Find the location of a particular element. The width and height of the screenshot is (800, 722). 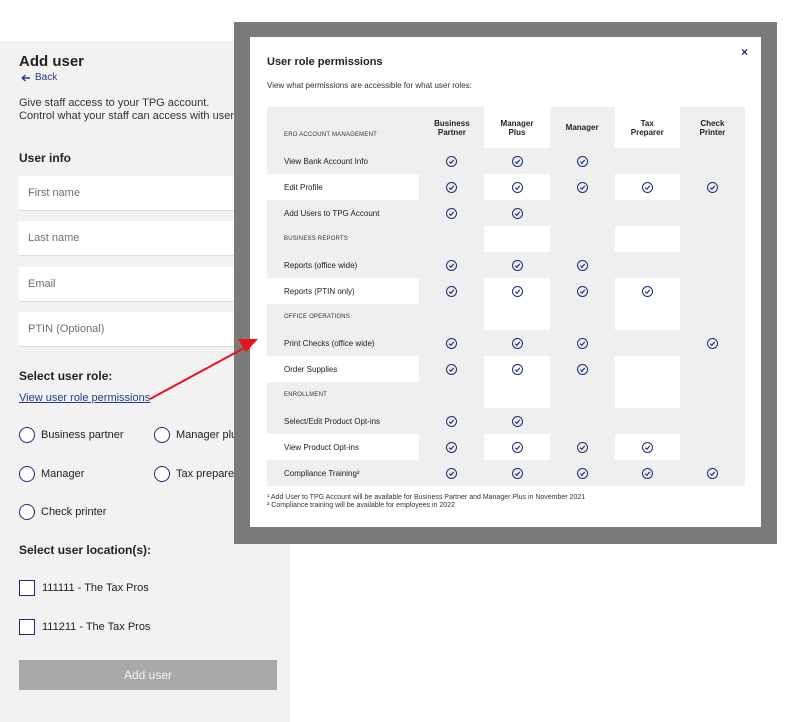

table-row: Add Users to TPG Account is located at coordinates (506, 213).